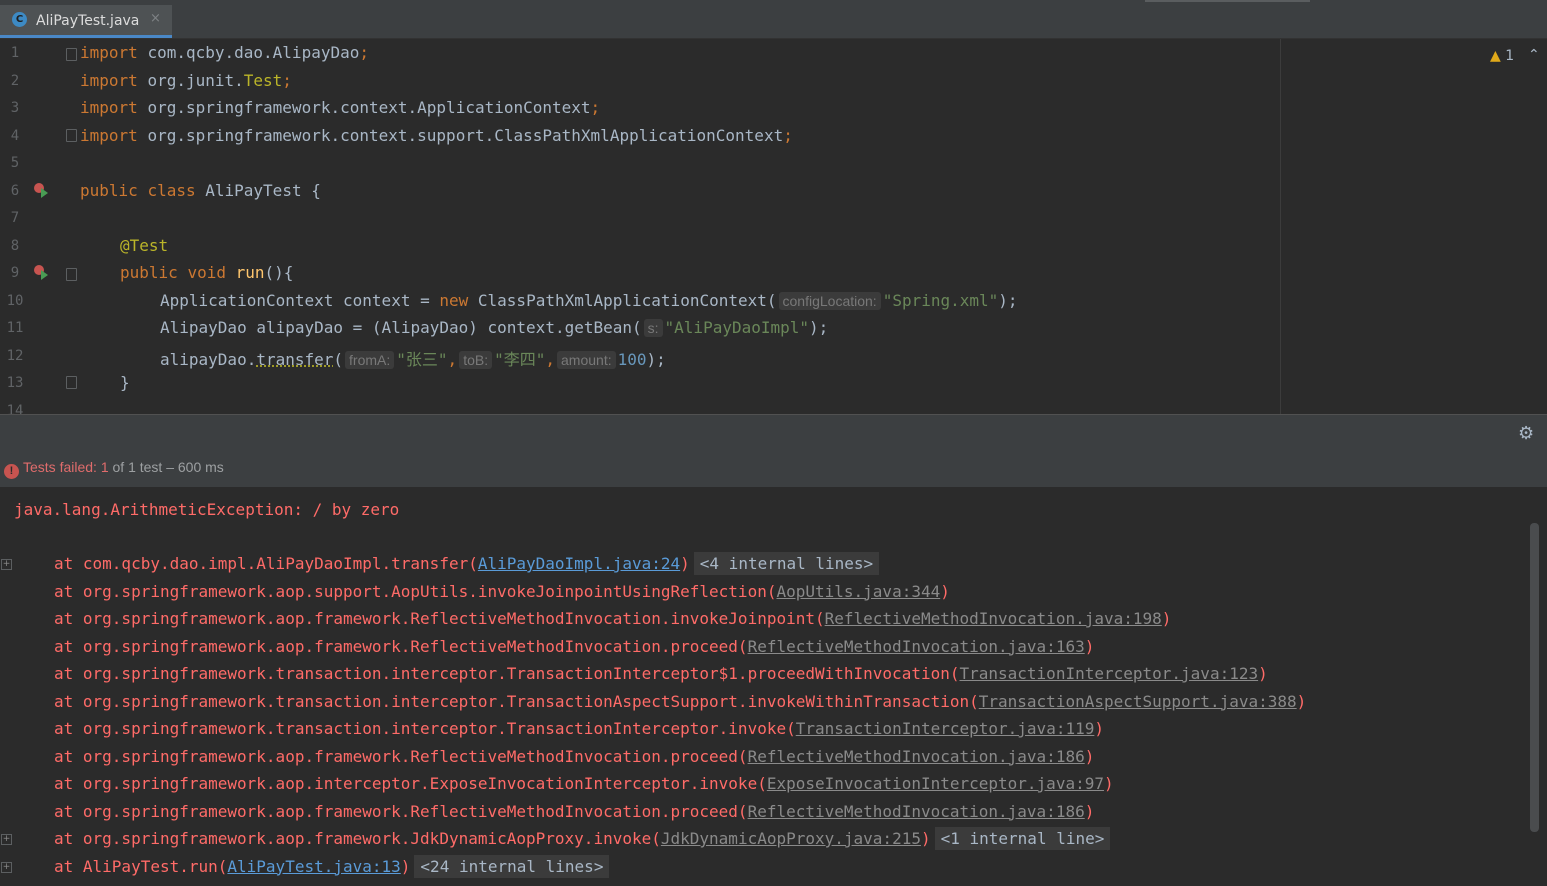 This screenshot has width=1547, height=886. What do you see at coordinates (1138, 701) in the screenshot?
I see `source-link: TransactionAspectSupport.java:388` at bounding box center [1138, 701].